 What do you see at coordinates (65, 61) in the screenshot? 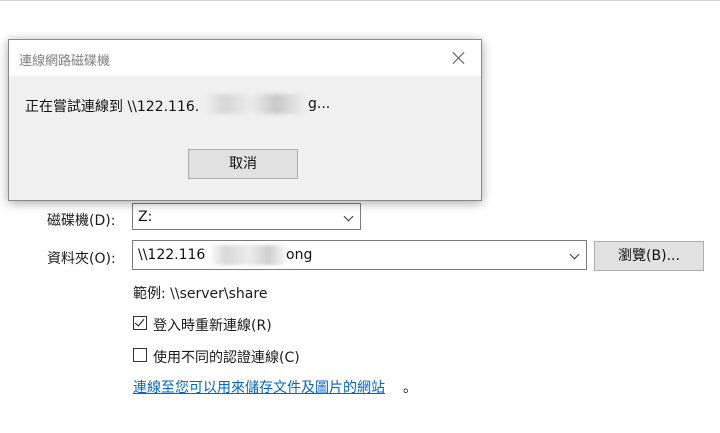
I see `dialog-title: 連線網路磁碟機` at bounding box center [65, 61].